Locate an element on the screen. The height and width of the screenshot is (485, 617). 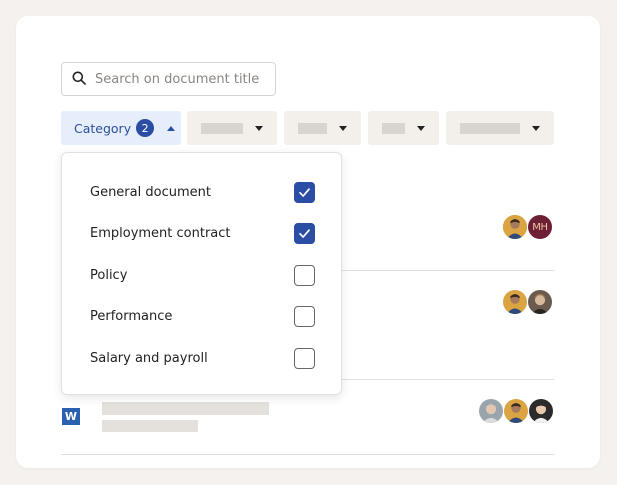
option-label: General document is located at coordinates (150, 192).